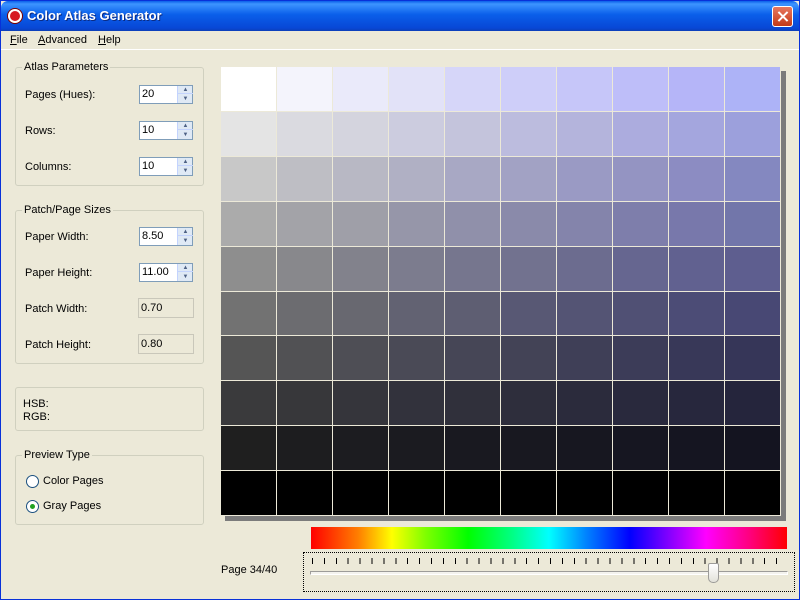  Describe the element at coordinates (32, 481) in the screenshot. I see `color-pages-radio` at that location.